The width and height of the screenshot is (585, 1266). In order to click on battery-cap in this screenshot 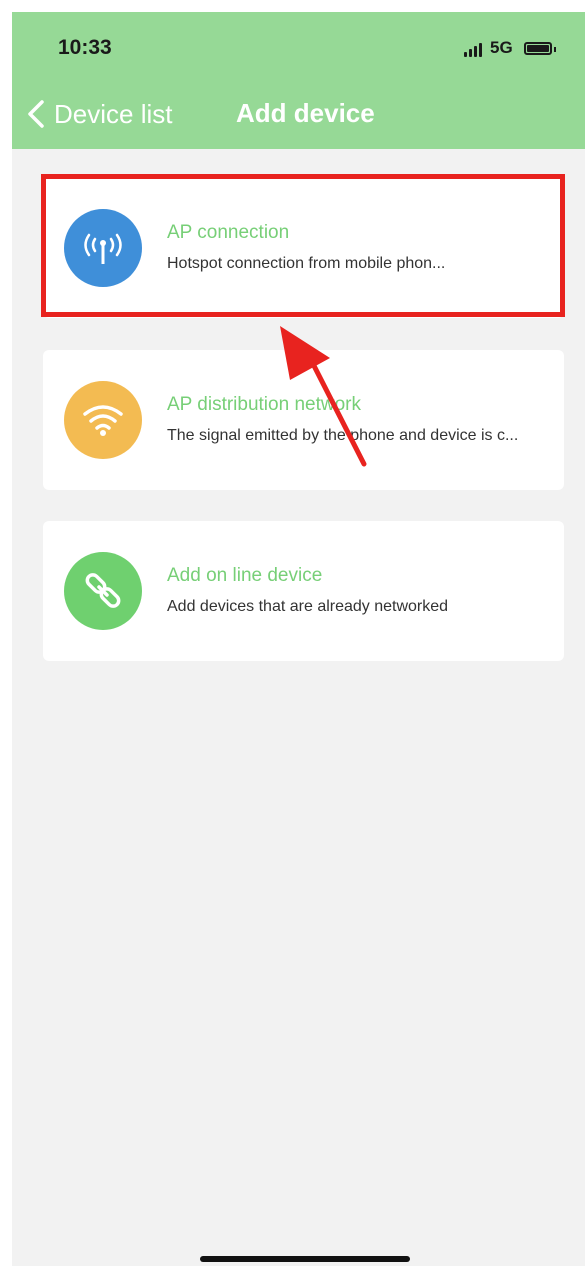, I will do `click(555, 49)`.